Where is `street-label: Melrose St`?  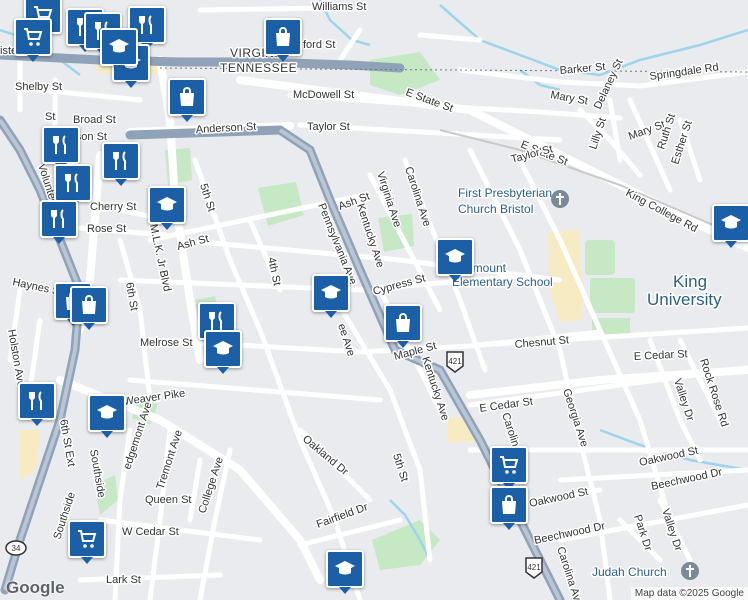
street-label: Melrose St is located at coordinates (166, 343).